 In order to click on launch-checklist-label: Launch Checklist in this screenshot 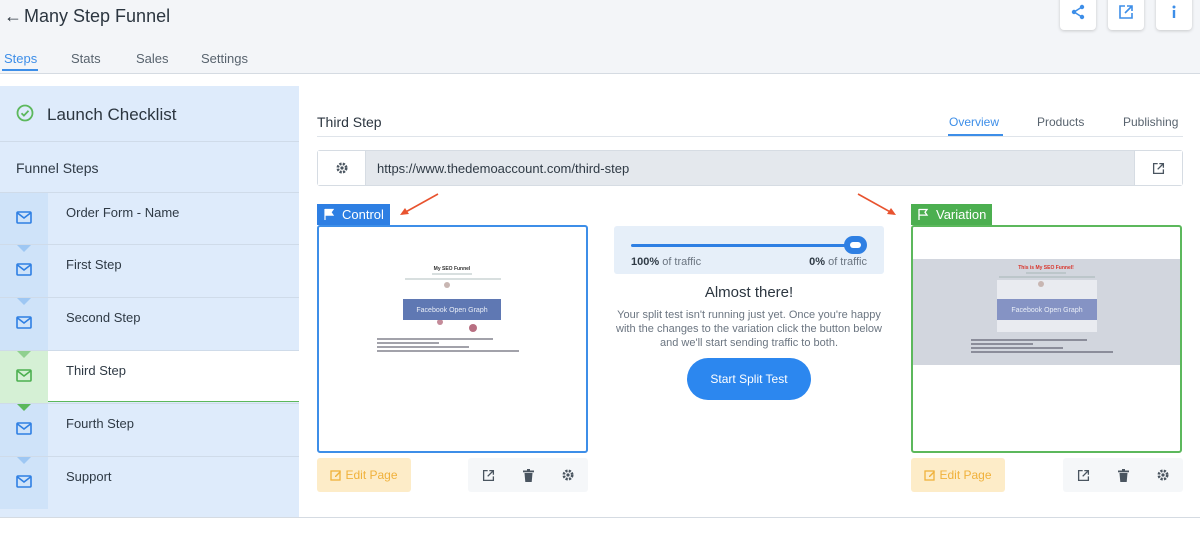, I will do `click(112, 114)`.